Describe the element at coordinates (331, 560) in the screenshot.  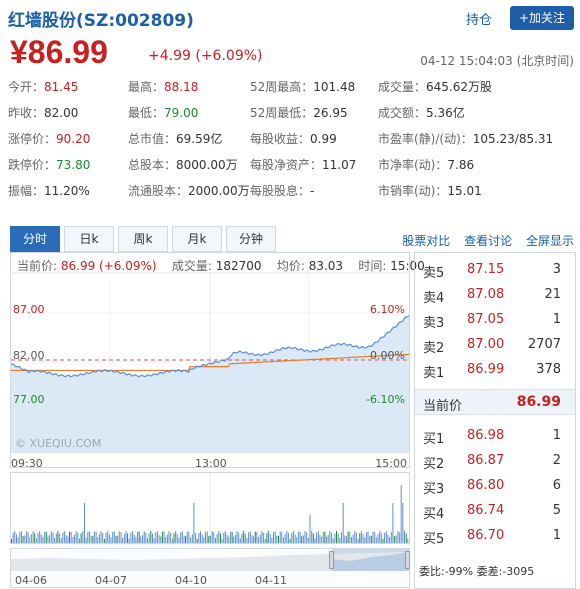
I see `navigator-left-handle` at that location.